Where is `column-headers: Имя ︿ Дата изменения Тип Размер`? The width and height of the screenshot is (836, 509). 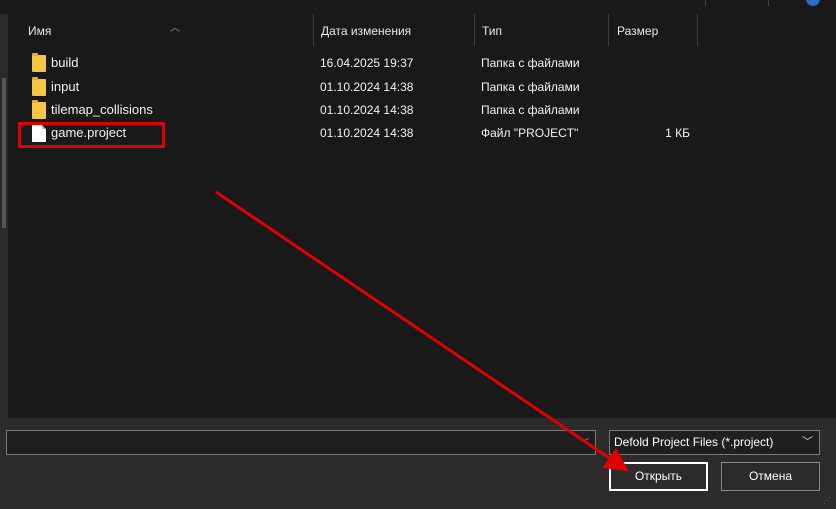 column-headers: Имя ︿ Дата изменения Тип Размер is located at coordinates (422, 30).